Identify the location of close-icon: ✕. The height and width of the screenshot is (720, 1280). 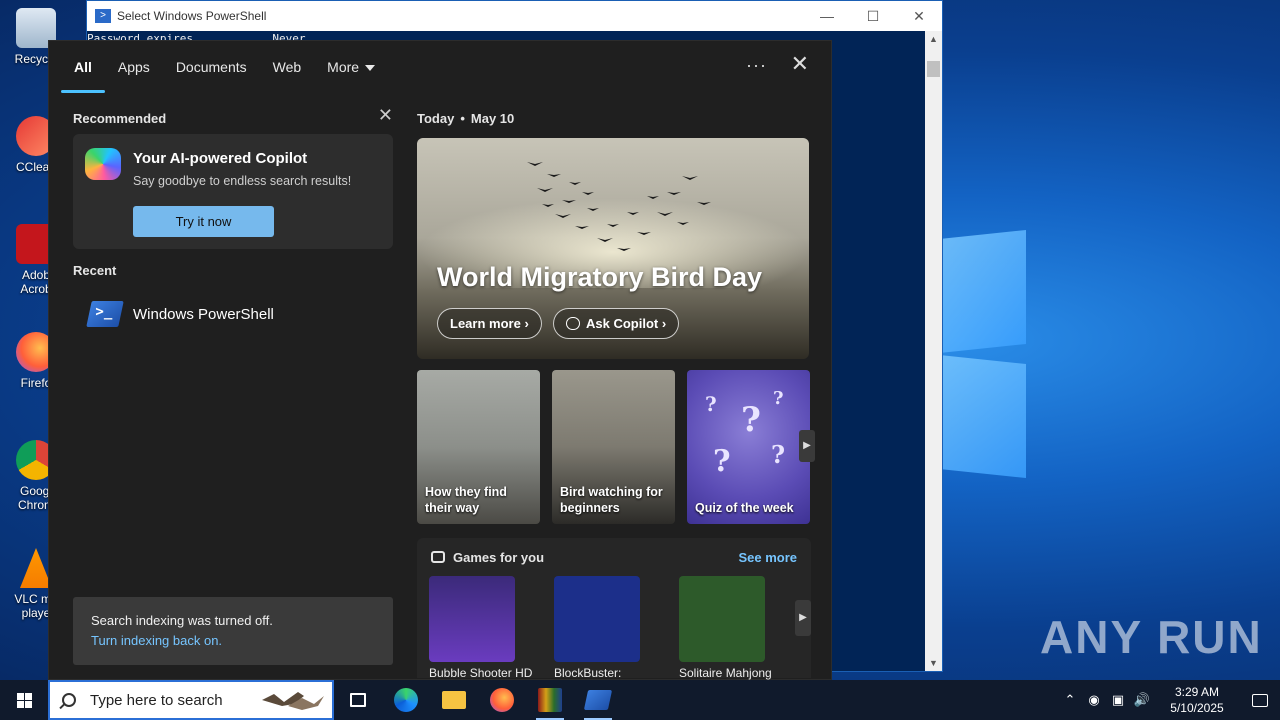
(919, 16).